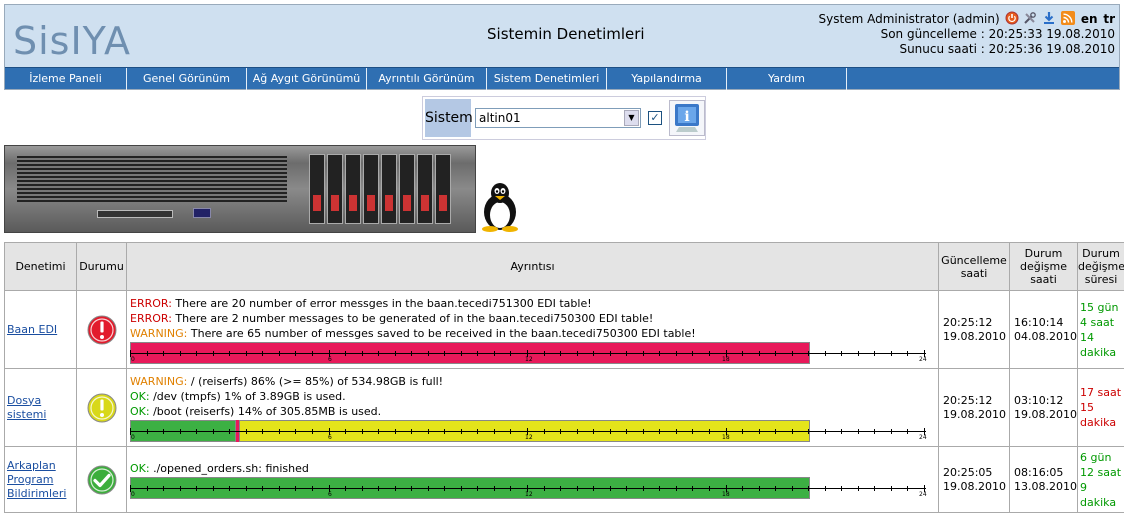 Image resolution: width=1124 pixels, height=514 pixels. I want to click on user-bar: System Administrator (admin) en tr, so click(967, 18).